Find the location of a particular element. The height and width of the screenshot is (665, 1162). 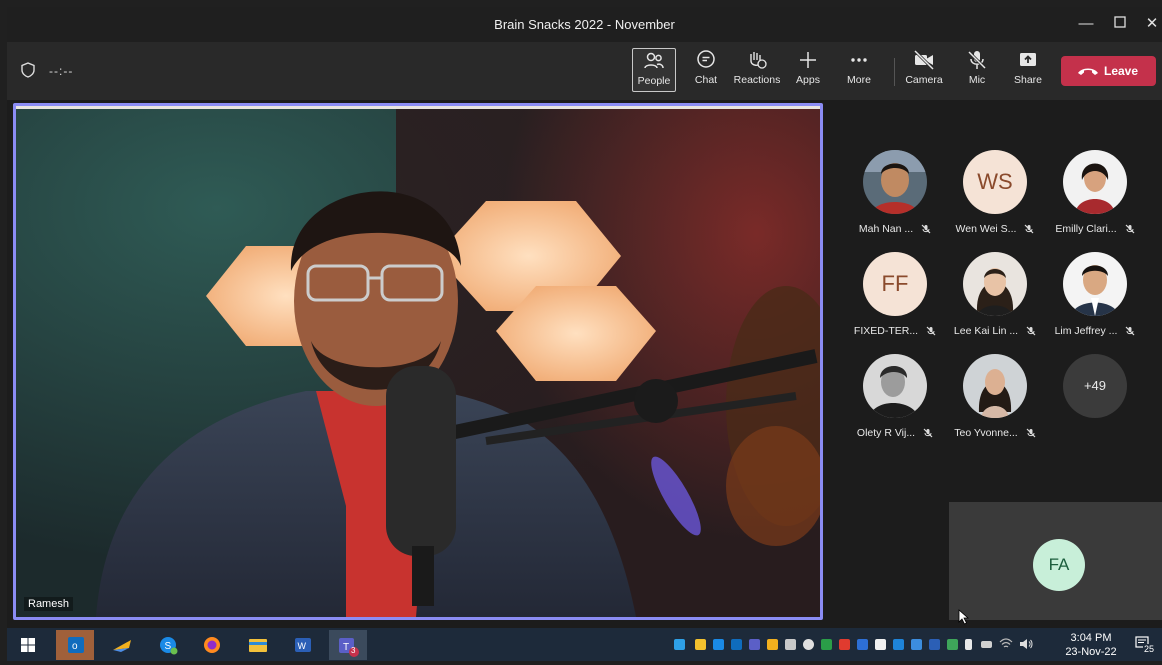

notification-count: 25 is located at coordinates (1149, 649).